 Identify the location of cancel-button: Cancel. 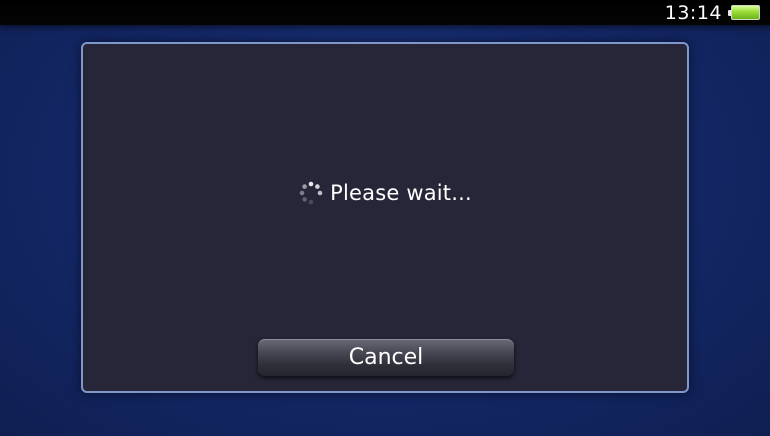
(386, 357).